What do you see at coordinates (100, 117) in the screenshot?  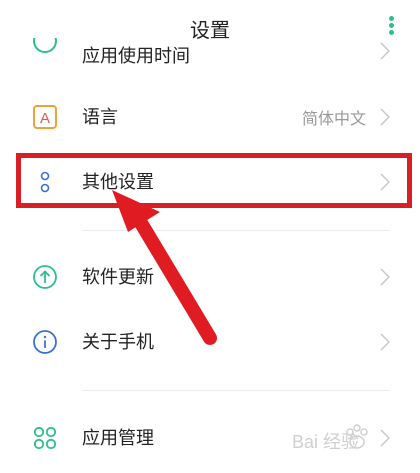 I see `settings-item-label: 语言` at bounding box center [100, 117].